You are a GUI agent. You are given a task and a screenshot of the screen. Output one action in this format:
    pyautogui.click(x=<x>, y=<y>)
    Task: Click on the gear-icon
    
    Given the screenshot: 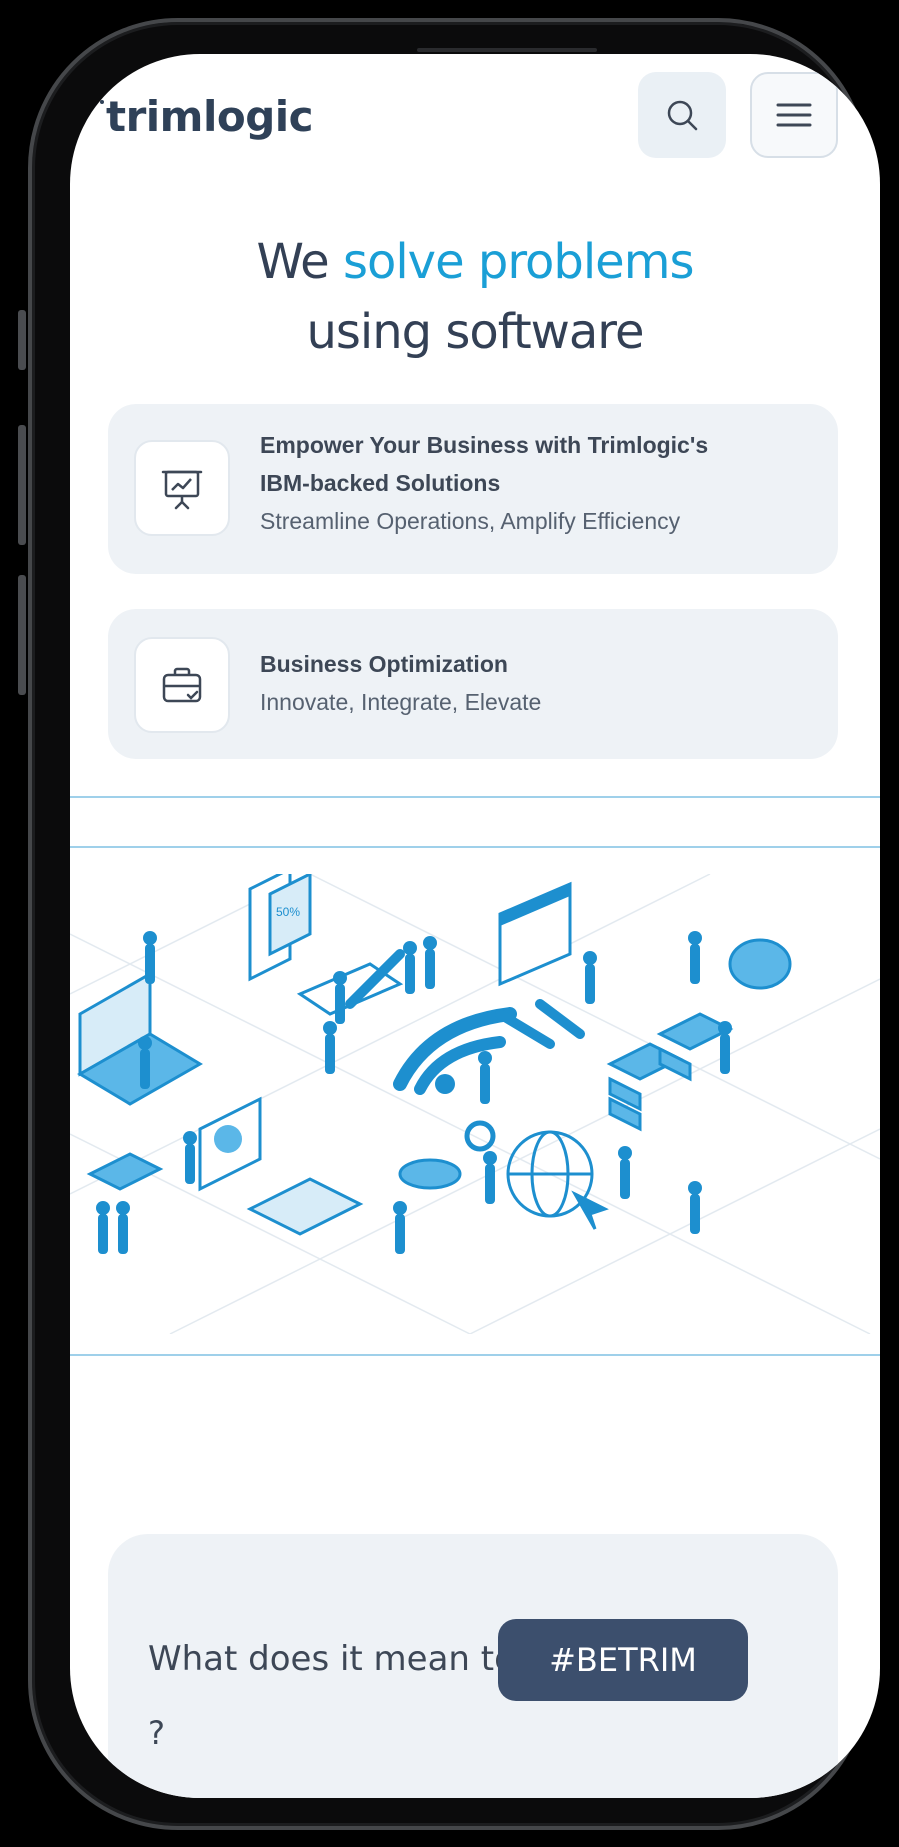 What is the action you would take?
    pyautogui.click(x=480, y=1136)
    